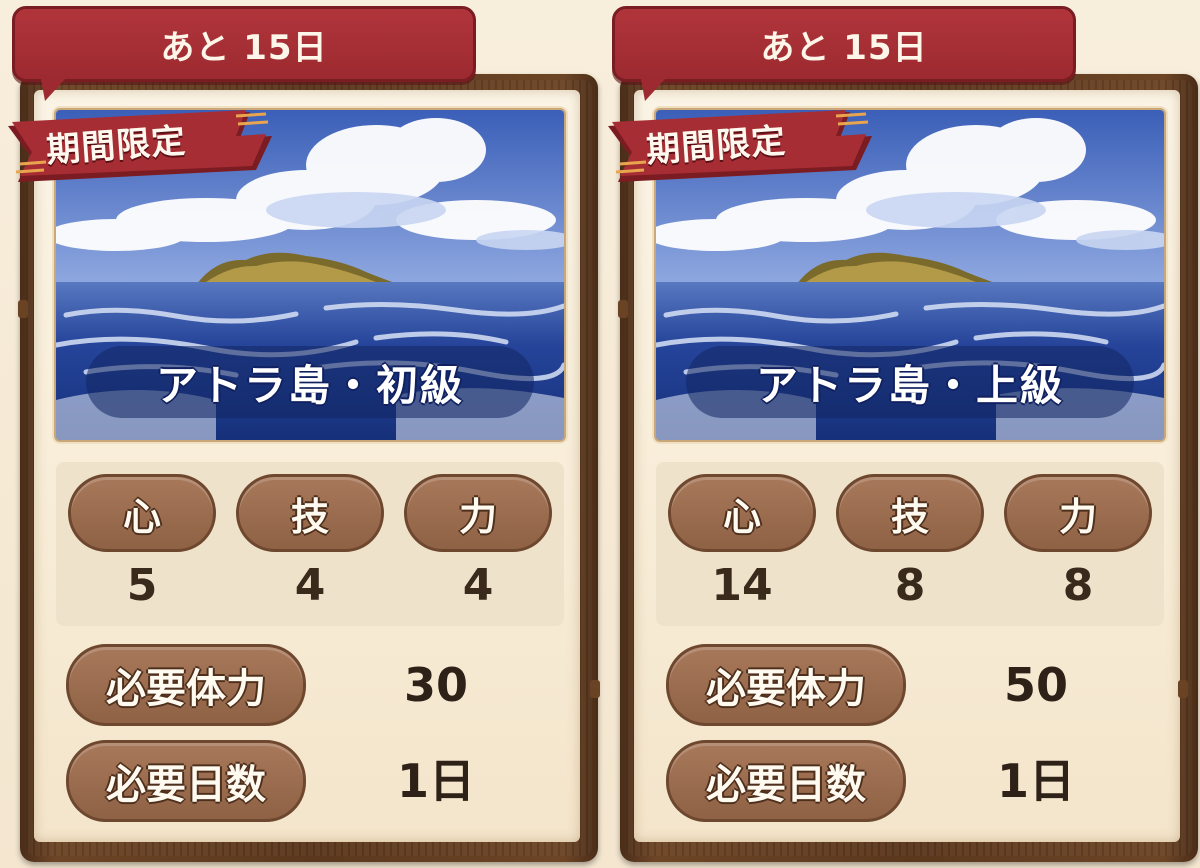 The image size is (1200, 868). I want to click on stage-name: アトラ島・初級, so click(310, 382).